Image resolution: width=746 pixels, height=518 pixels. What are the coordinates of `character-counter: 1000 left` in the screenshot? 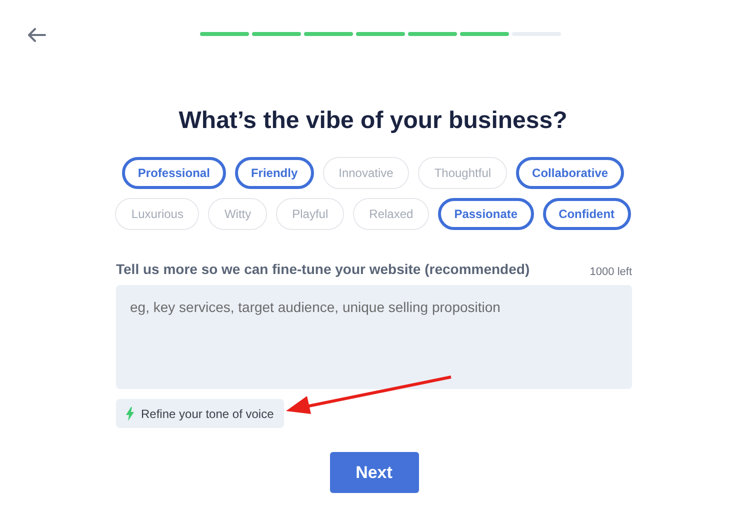 It's located at (611, 272).